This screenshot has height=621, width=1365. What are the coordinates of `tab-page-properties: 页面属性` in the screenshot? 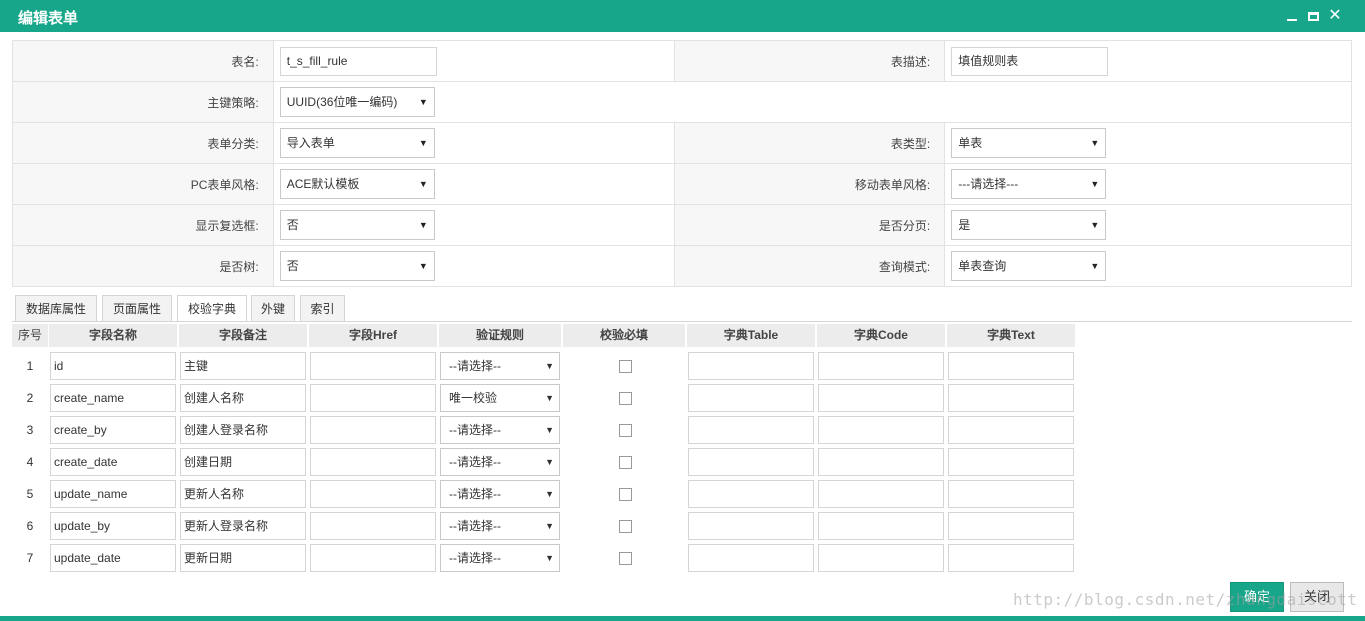 It's located at (137, 308).